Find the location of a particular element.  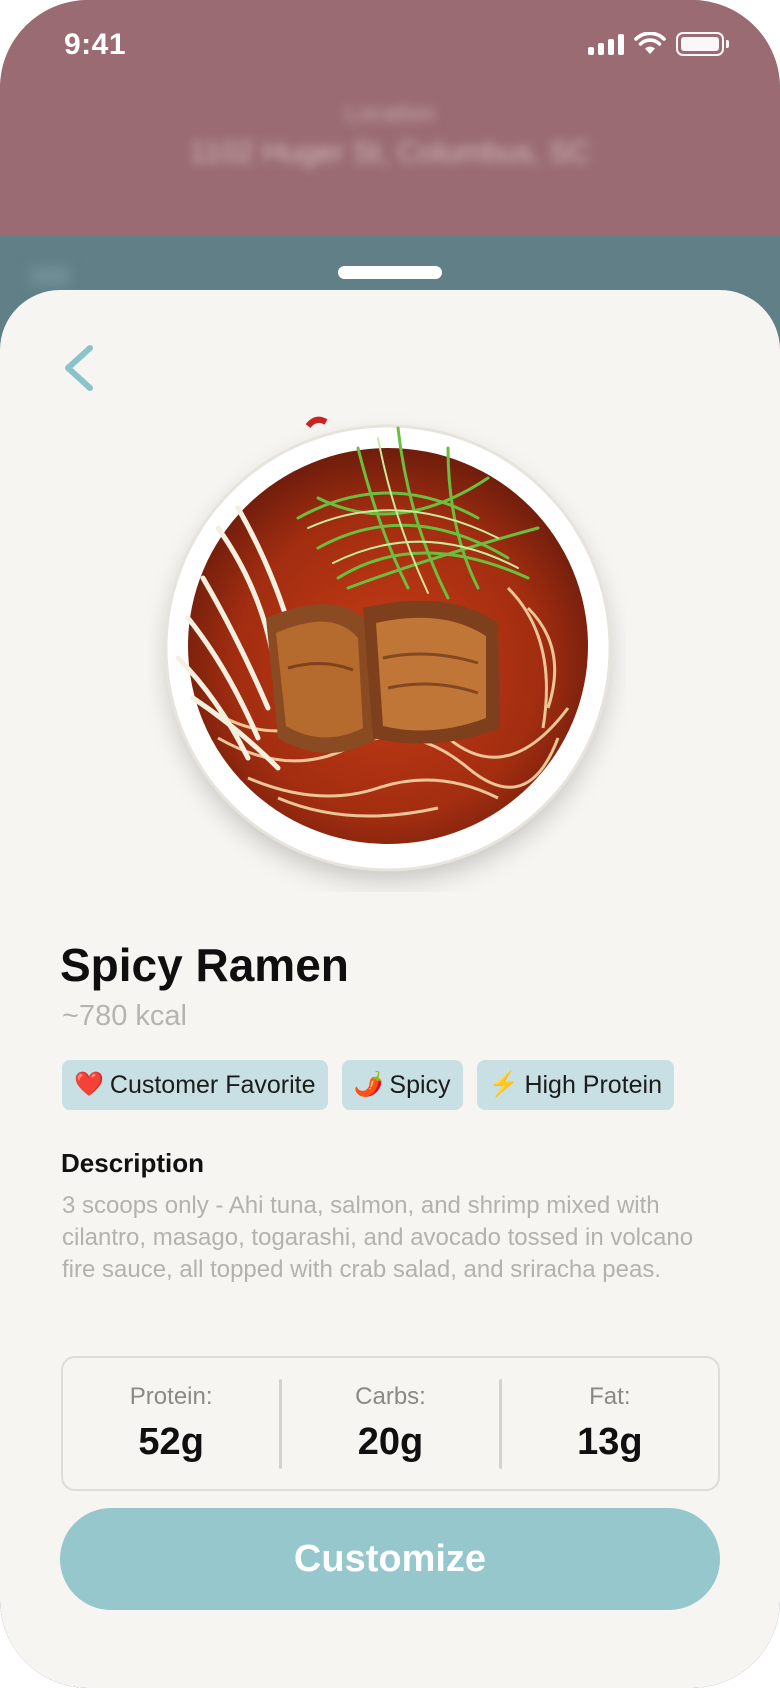

tag-label: High Protein is located at coordinates (593, 1084).